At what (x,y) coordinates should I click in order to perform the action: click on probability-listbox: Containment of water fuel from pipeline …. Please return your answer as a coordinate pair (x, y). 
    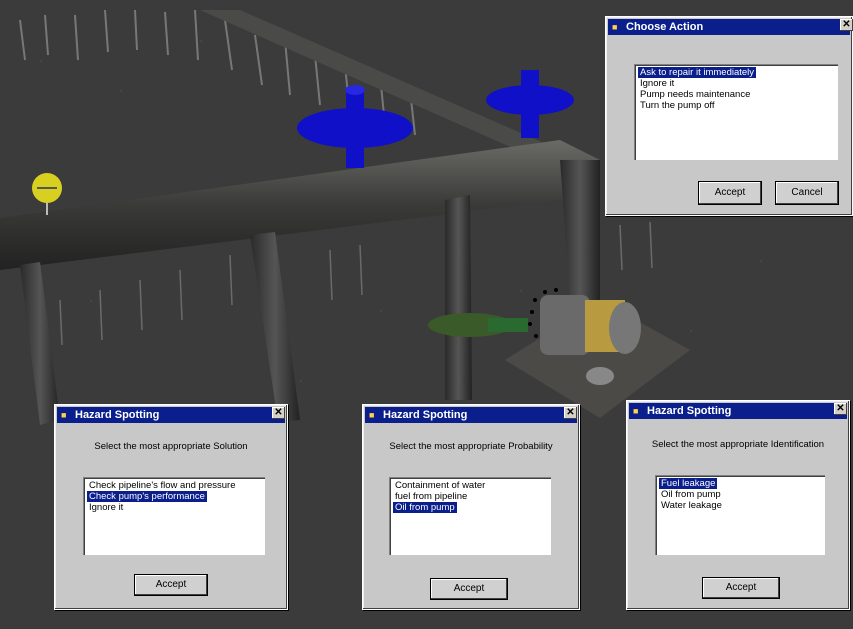
    Looking at the image, I should click on (470, 516).